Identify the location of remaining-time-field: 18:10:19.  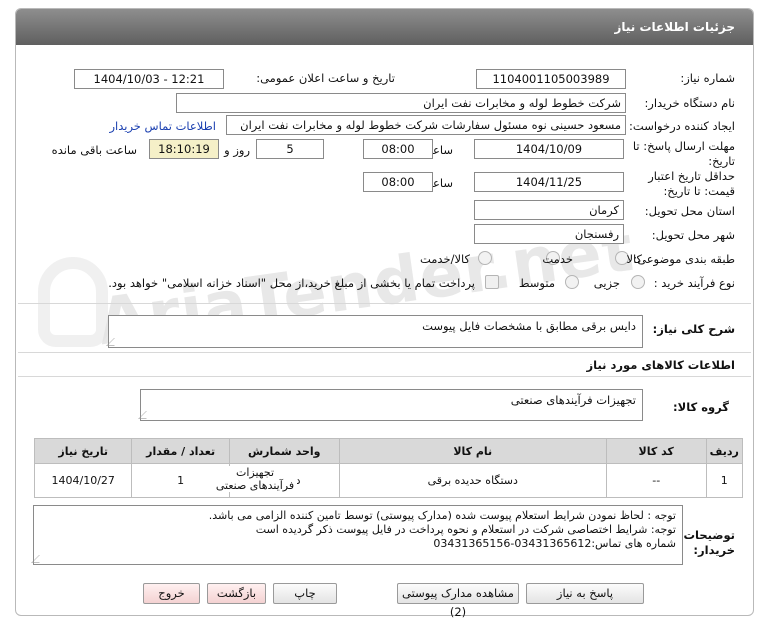
(184, 149).